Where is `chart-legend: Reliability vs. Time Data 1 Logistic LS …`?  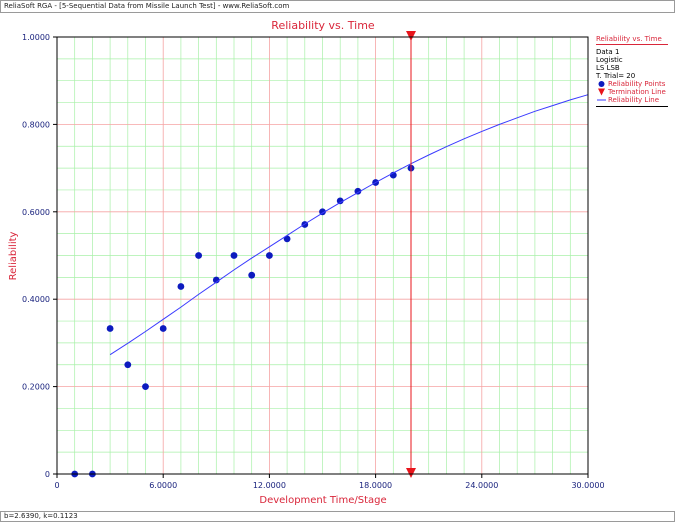 chart-legend: Reliability vs. Time Data 1 Logistic LS … is located at coordinates (632, 71).